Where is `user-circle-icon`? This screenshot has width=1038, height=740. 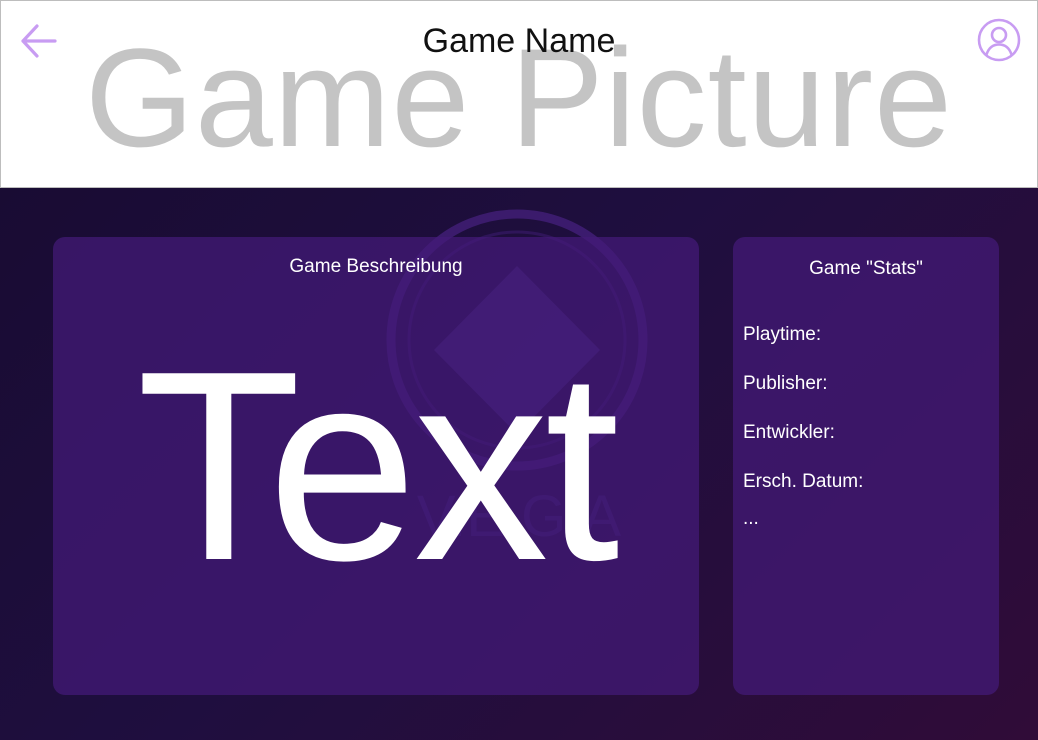 user-circle-icon is located at coordinates (999, 40).